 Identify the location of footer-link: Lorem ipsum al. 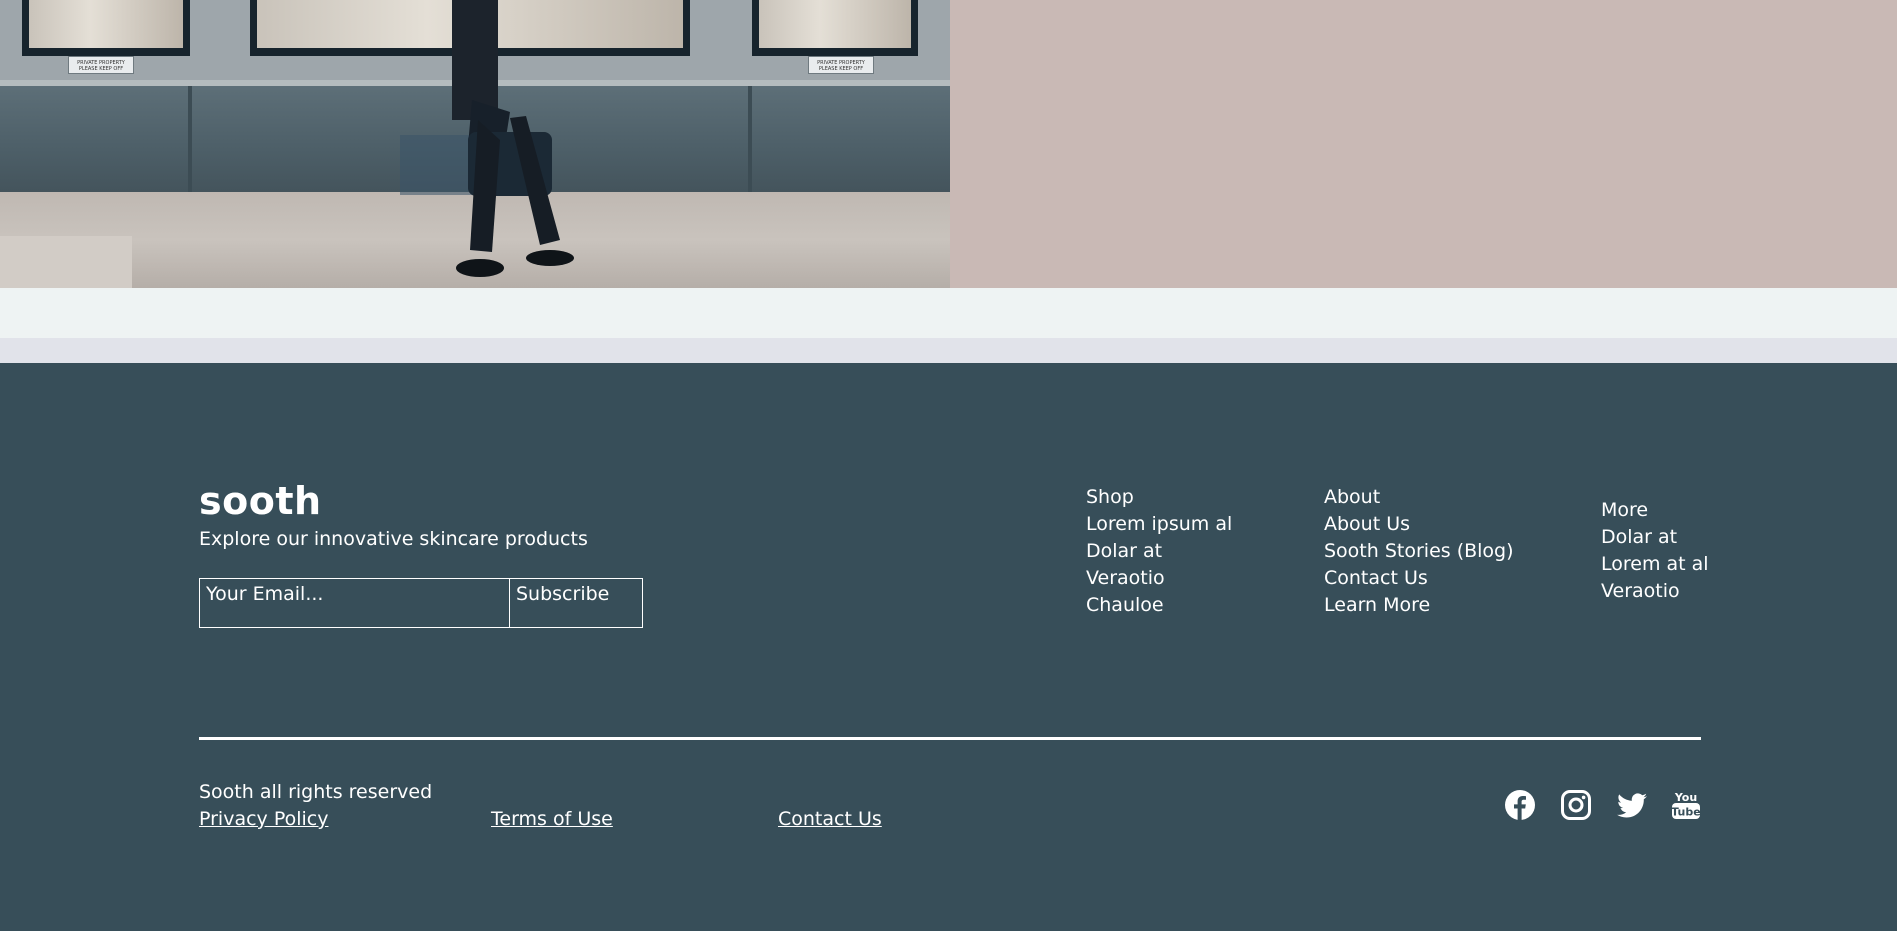
(1159, 524).